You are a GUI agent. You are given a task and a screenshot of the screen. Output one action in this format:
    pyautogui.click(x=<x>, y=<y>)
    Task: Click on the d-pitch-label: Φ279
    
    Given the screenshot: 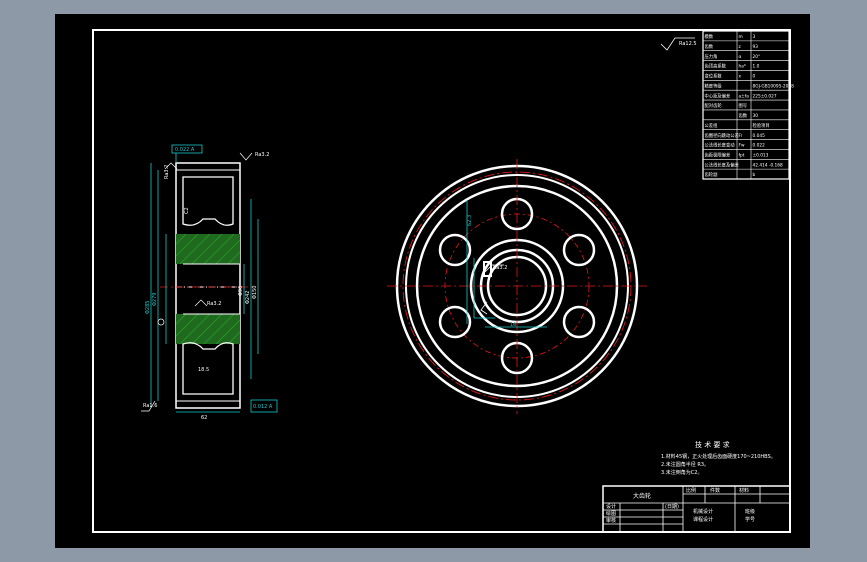 What is the action you would take?
    pyautogui.click(x=155, y=299)
    